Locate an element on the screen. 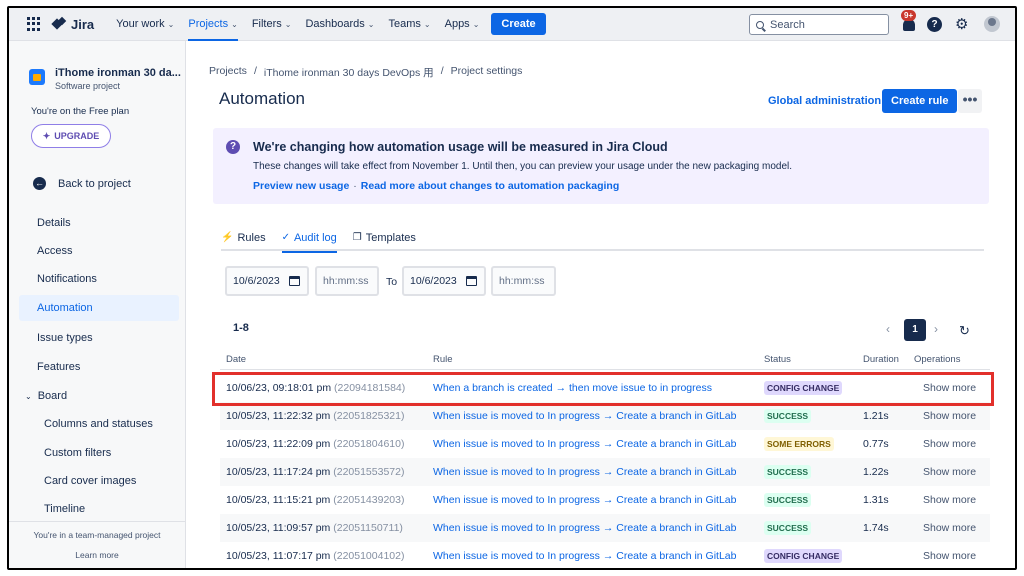 The height and width of the screenshot is (576, 1024). avatar is located at coordinates (992, 24).